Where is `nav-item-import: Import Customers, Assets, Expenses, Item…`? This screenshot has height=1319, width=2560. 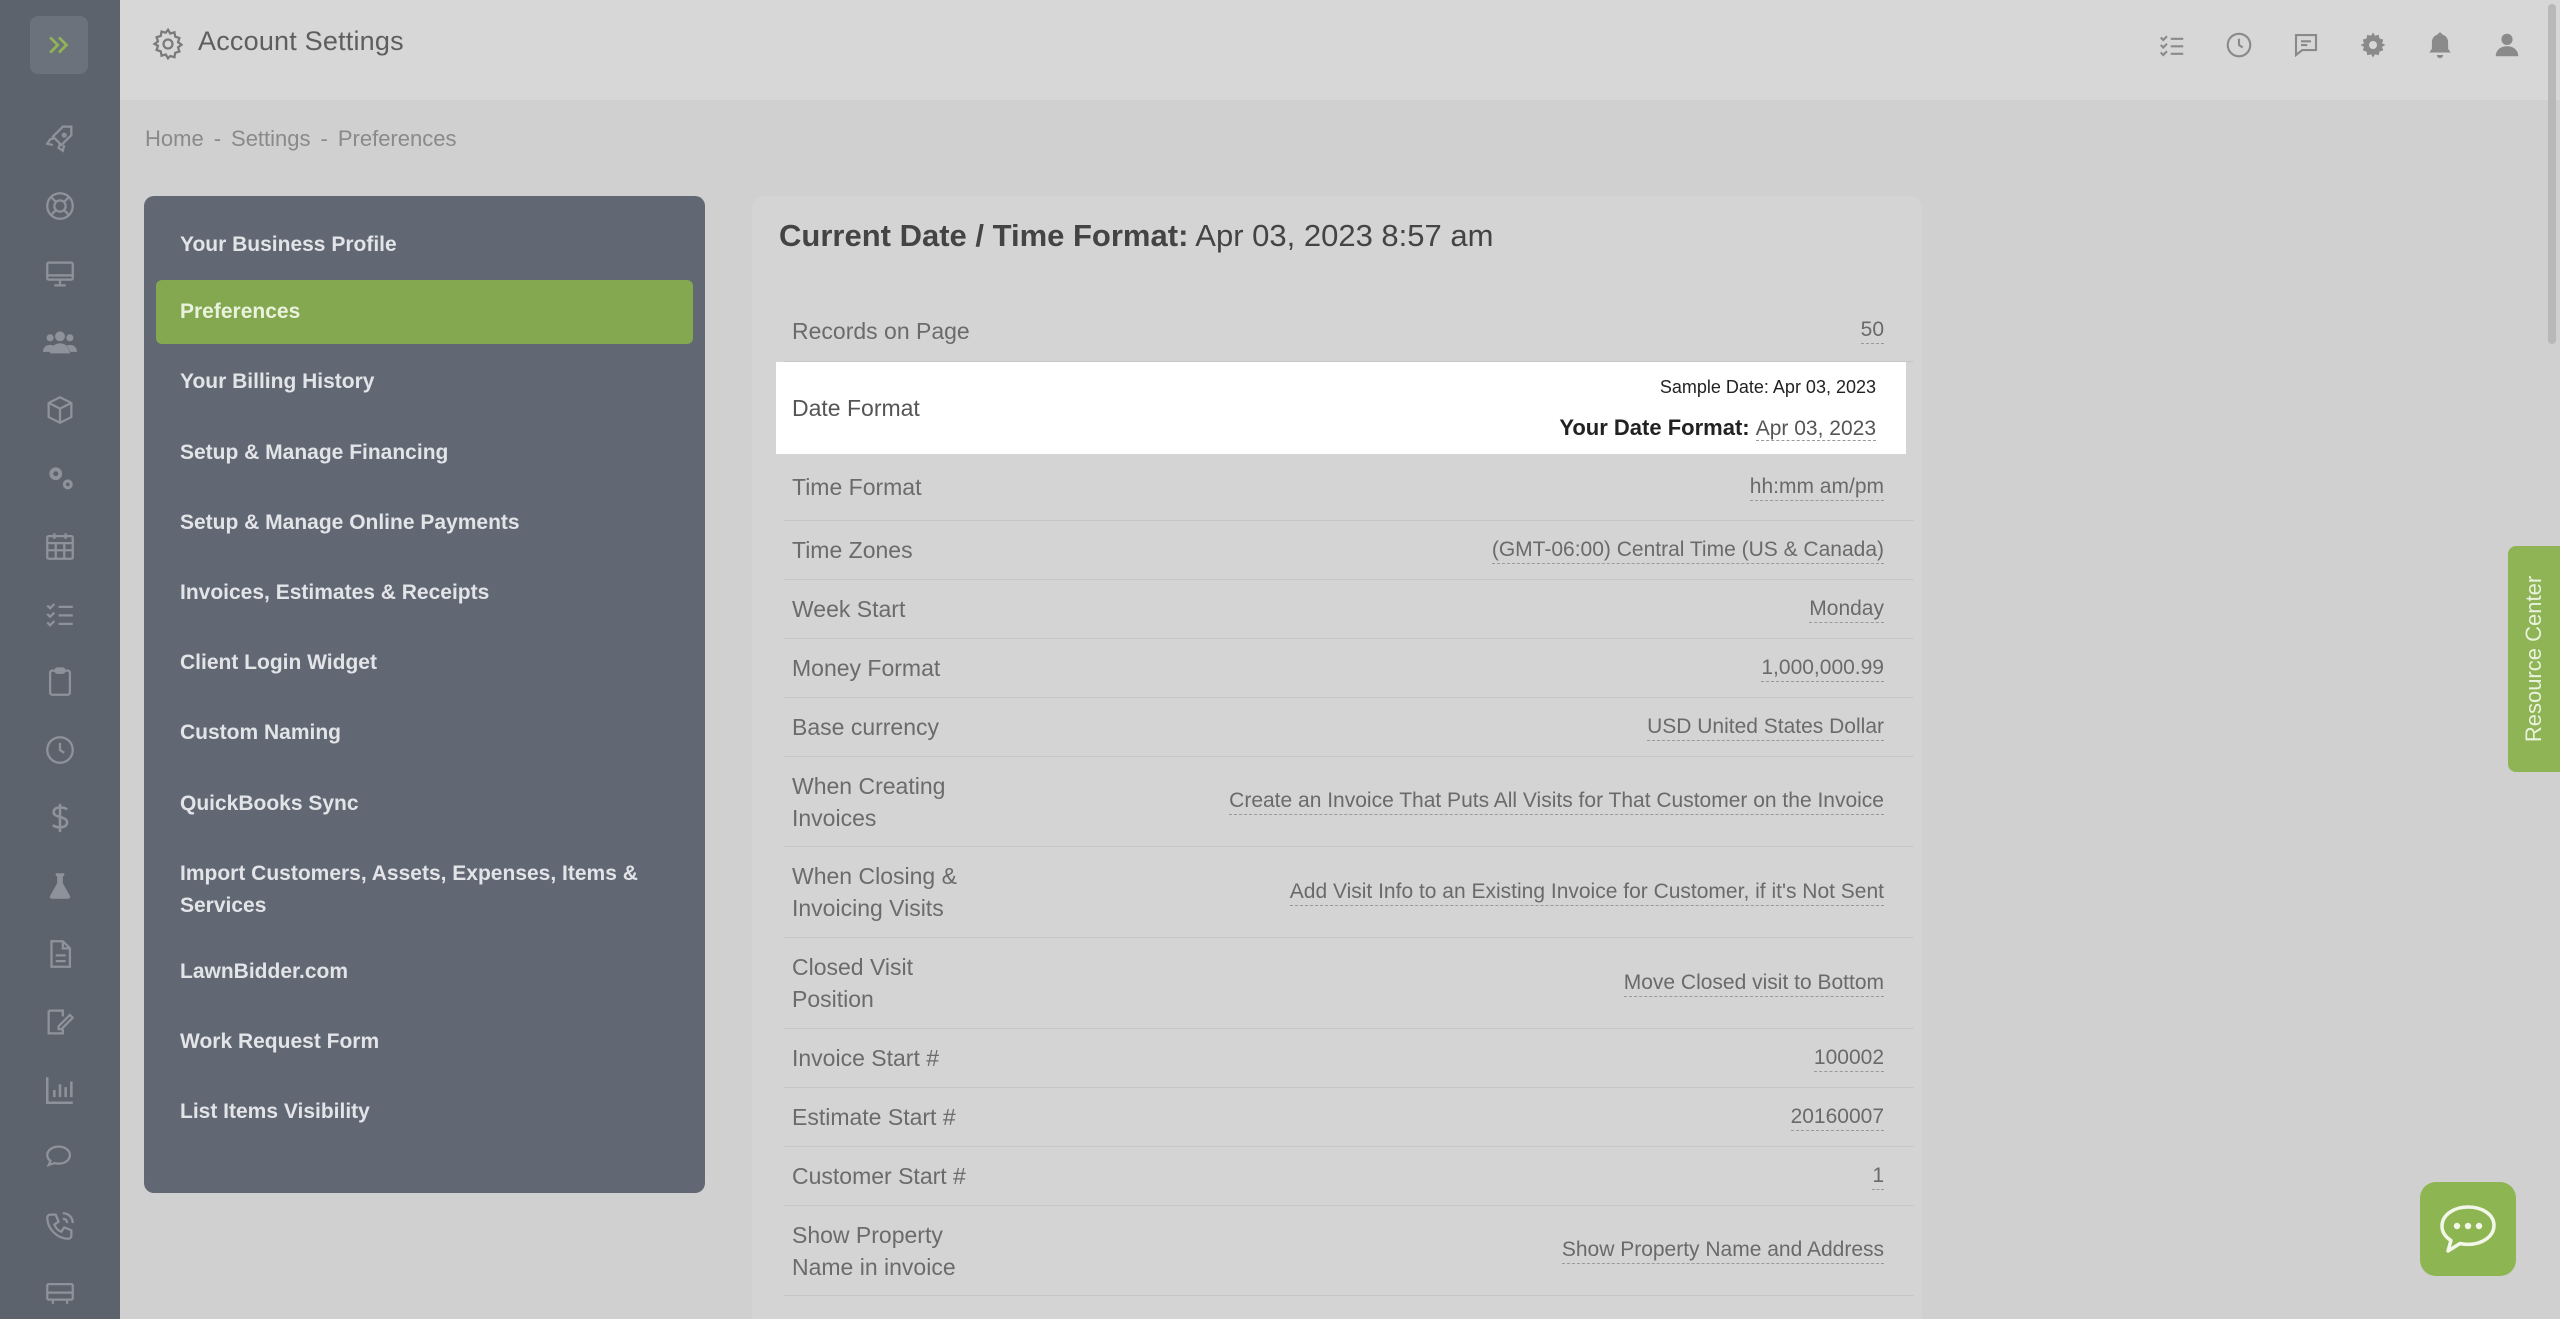
nav-item-import: Import Customers, Assets, Expenses, Item… is located at coordinates (424, 890).